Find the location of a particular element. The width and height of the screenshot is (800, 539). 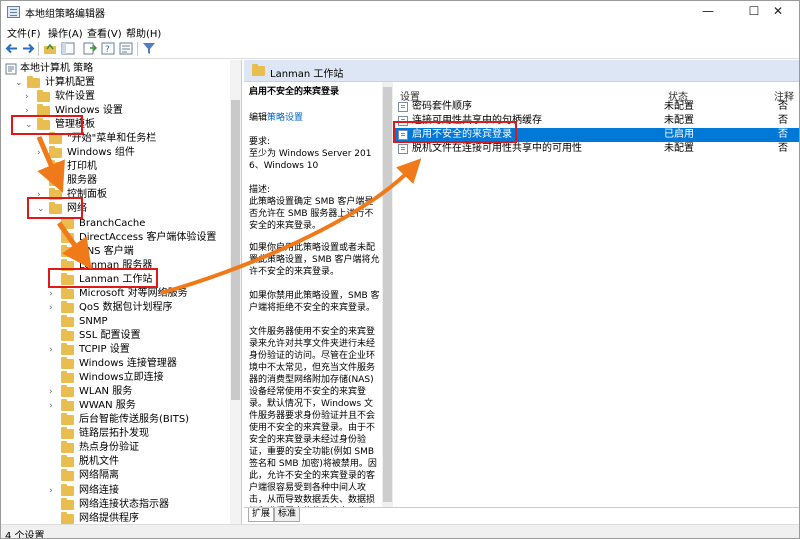

annotation-arrows is located at coordinates (229, 215).